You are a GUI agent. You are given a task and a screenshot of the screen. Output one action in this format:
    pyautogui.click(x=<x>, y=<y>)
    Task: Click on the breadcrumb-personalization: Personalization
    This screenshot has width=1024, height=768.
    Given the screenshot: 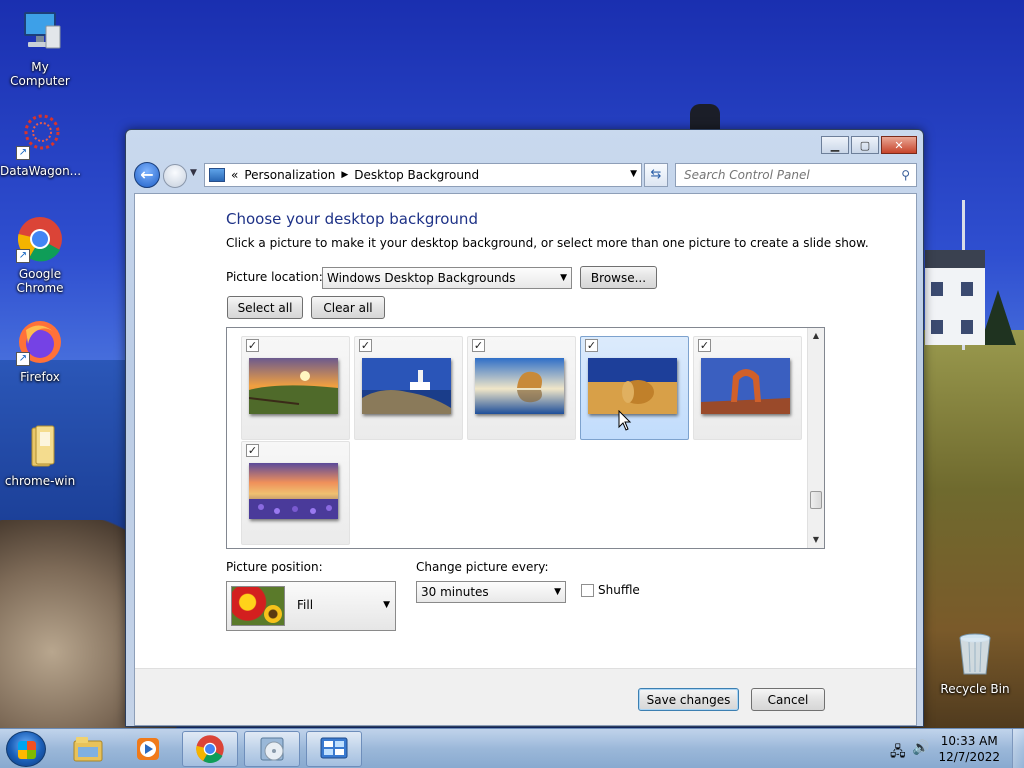 What is the action you would take?
    pyautogui.click(x=289, y=175)
    